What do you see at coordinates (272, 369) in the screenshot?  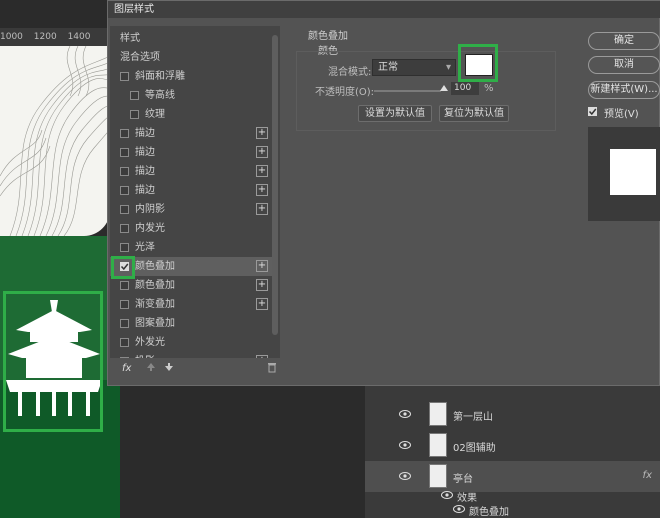 I see `trash-icon` at bounding box center [272, 369].